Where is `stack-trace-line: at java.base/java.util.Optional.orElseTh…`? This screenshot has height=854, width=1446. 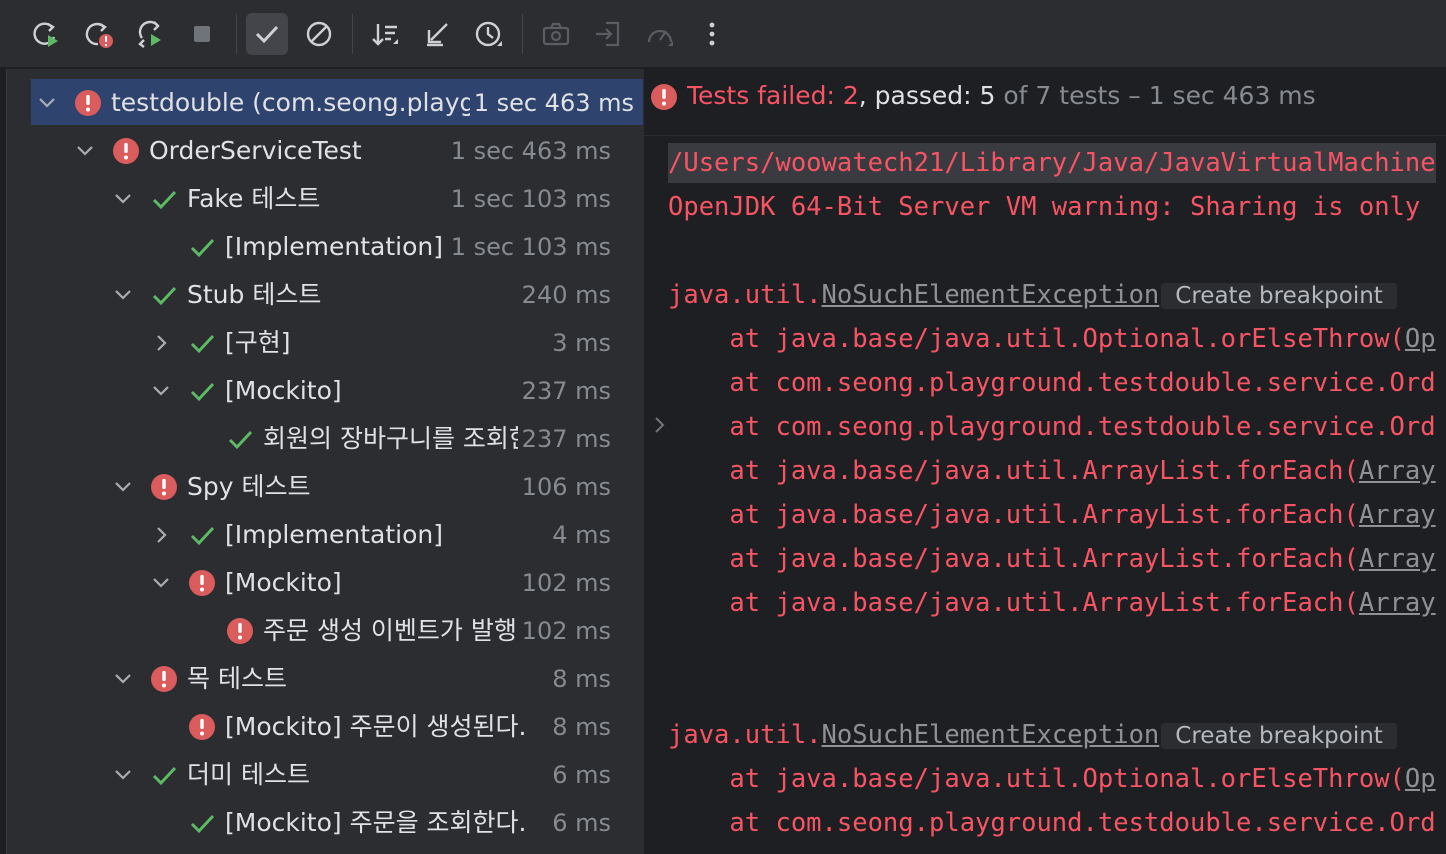 stack-trace-line: at java.base/java.util.Optional.orElseTh… is located at coordinates (1052, 339).